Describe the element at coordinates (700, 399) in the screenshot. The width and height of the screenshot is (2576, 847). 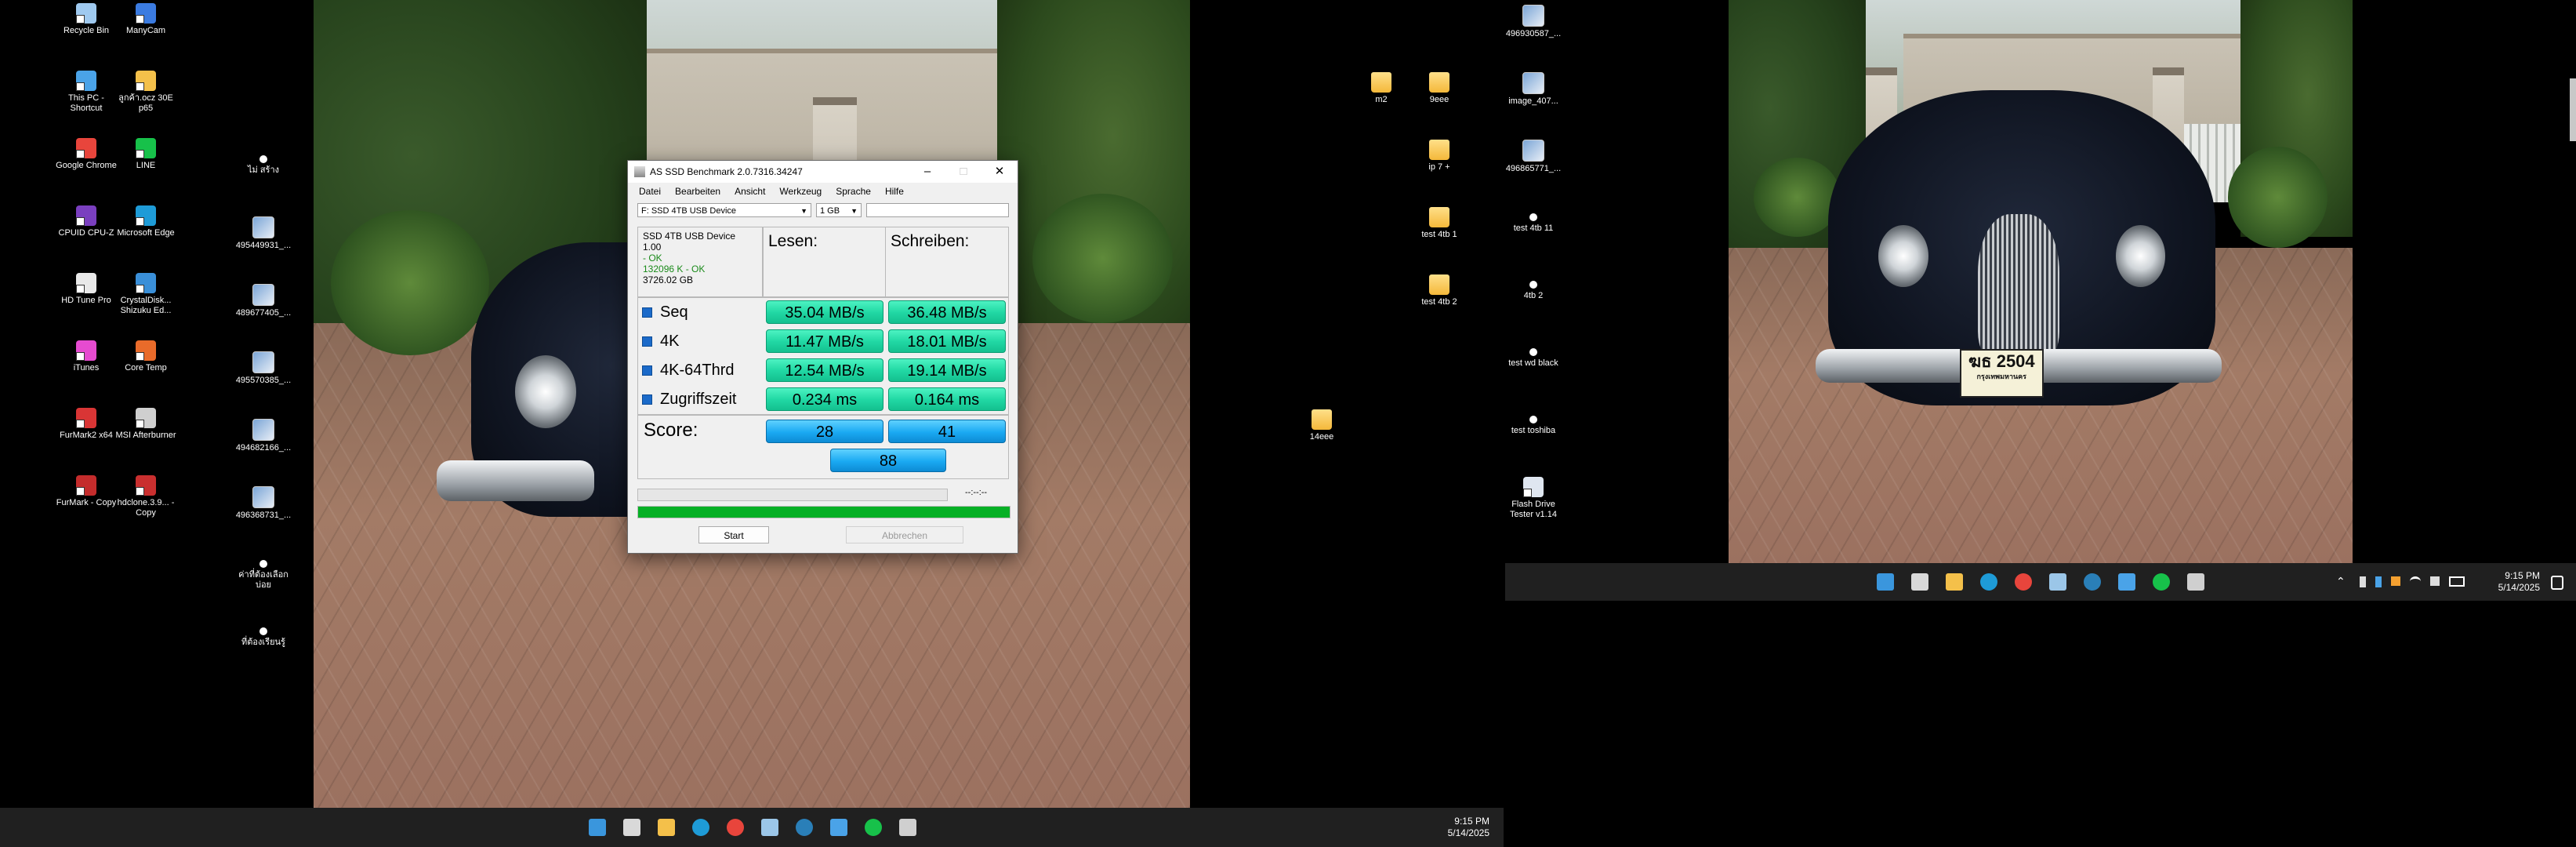
I see `row-access: Zugriffszeit` at that location.